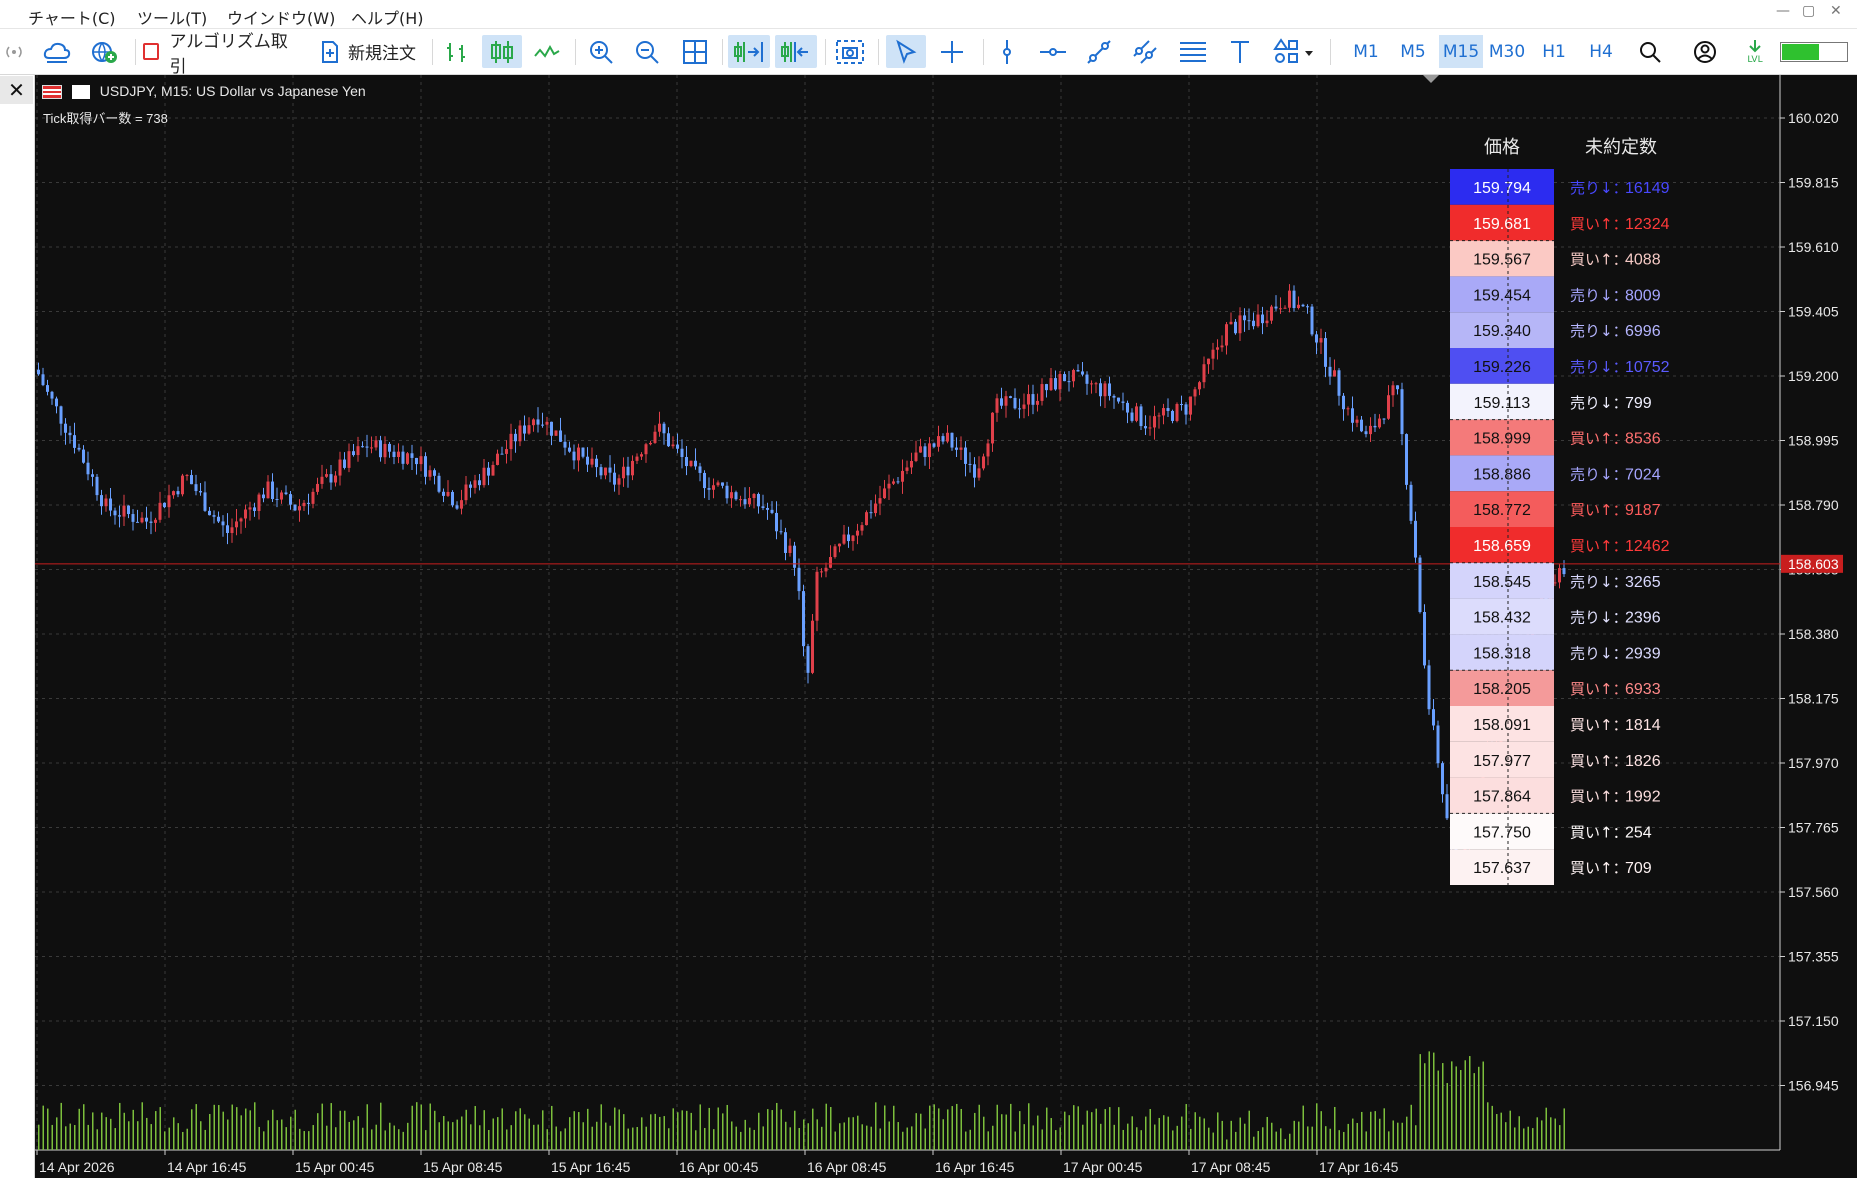  What do you see at coordinates (1650, 51) in the screenshot?
I see `search-icon` at bounding box center [1650, 51].